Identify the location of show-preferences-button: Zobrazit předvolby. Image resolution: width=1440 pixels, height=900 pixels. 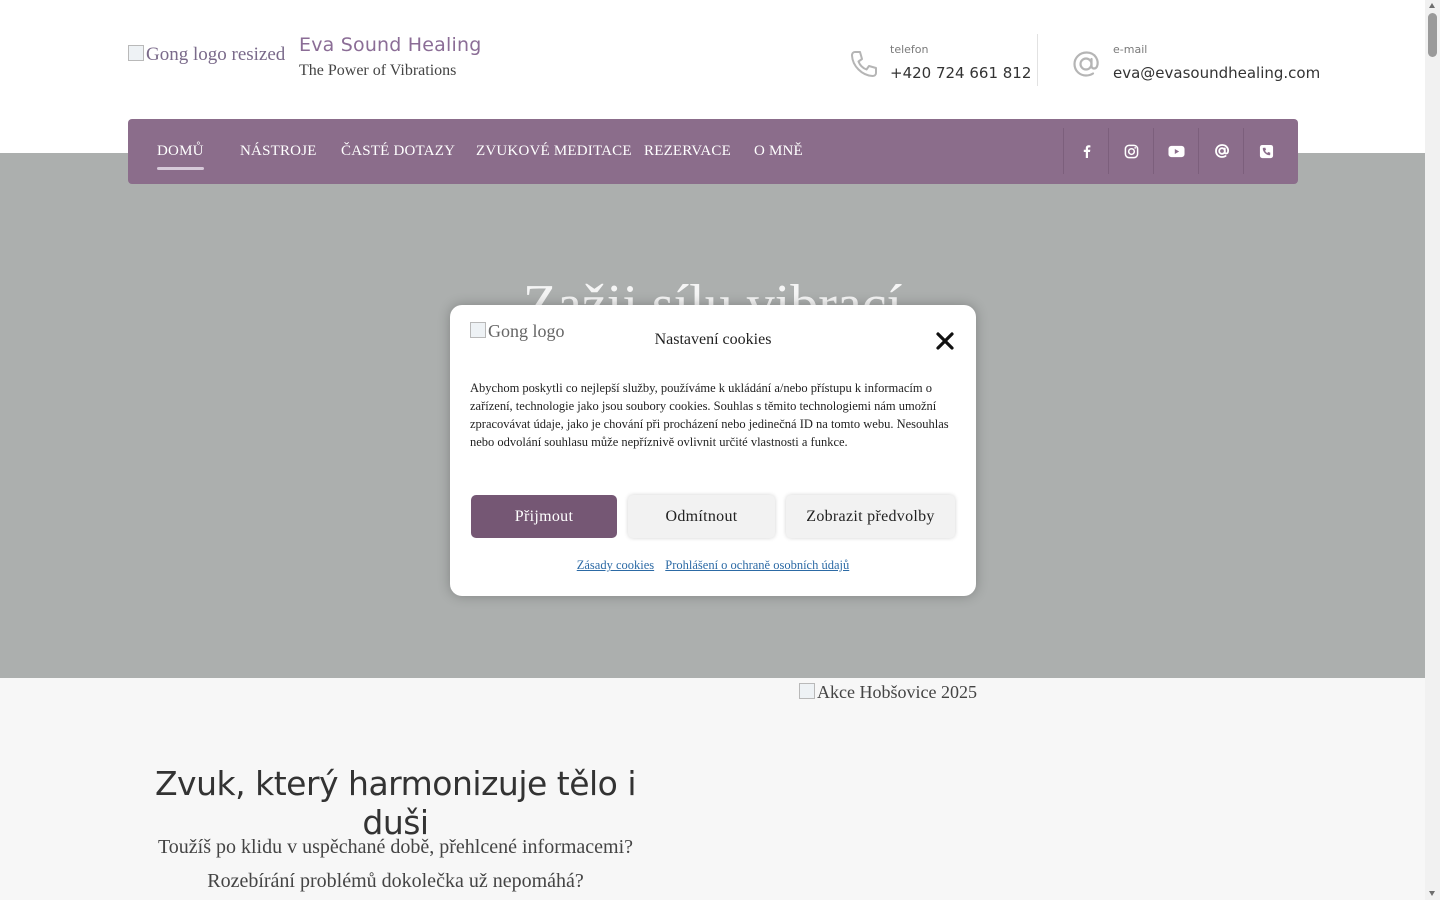
(870, 516).